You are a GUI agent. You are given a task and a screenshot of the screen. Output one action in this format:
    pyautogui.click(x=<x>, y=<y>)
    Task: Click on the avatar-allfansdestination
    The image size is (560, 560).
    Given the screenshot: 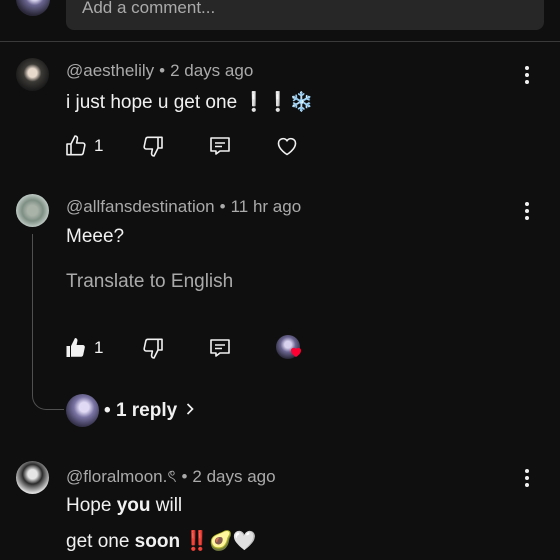 What is the action you would take?
    pyautogui.click(x=32, y=210)
    